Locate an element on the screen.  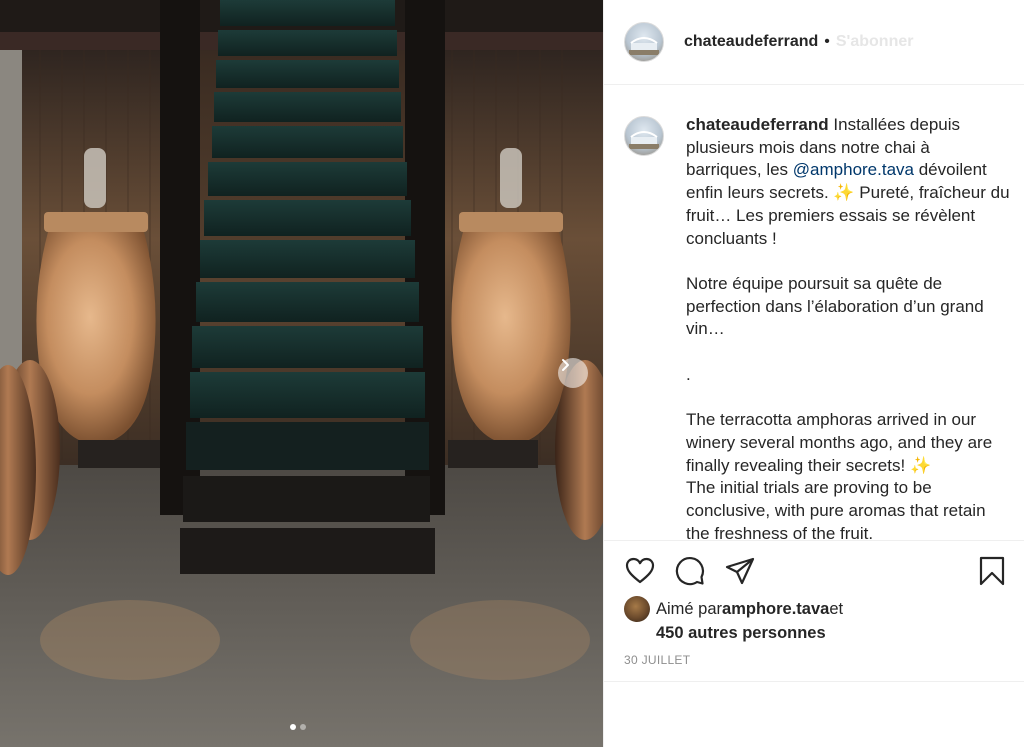
chevron-right-icon is located at coordinates (565, 365).